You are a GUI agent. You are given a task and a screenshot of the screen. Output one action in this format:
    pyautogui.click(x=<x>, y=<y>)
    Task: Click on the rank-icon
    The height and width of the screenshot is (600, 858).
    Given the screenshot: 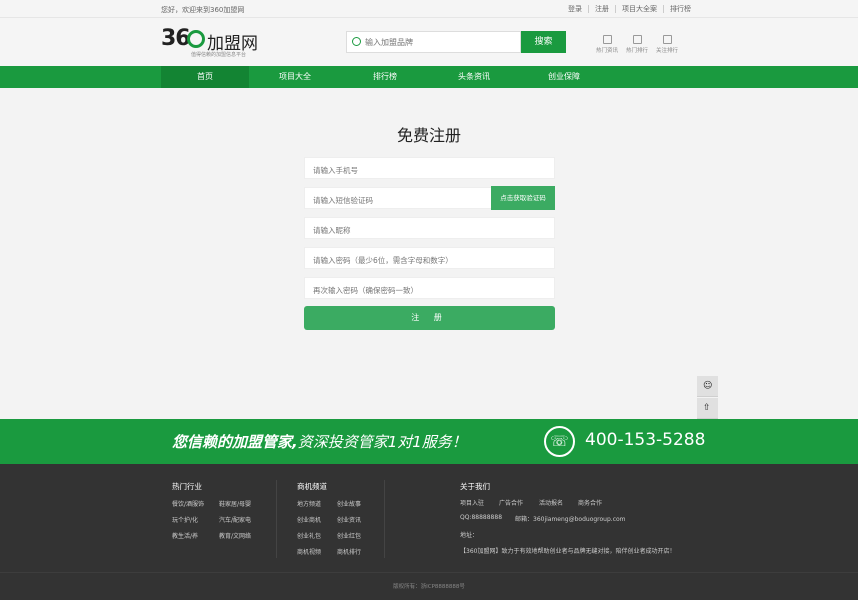 What is the action you would take?
    pyautogui.click(x=637, y=39)
    